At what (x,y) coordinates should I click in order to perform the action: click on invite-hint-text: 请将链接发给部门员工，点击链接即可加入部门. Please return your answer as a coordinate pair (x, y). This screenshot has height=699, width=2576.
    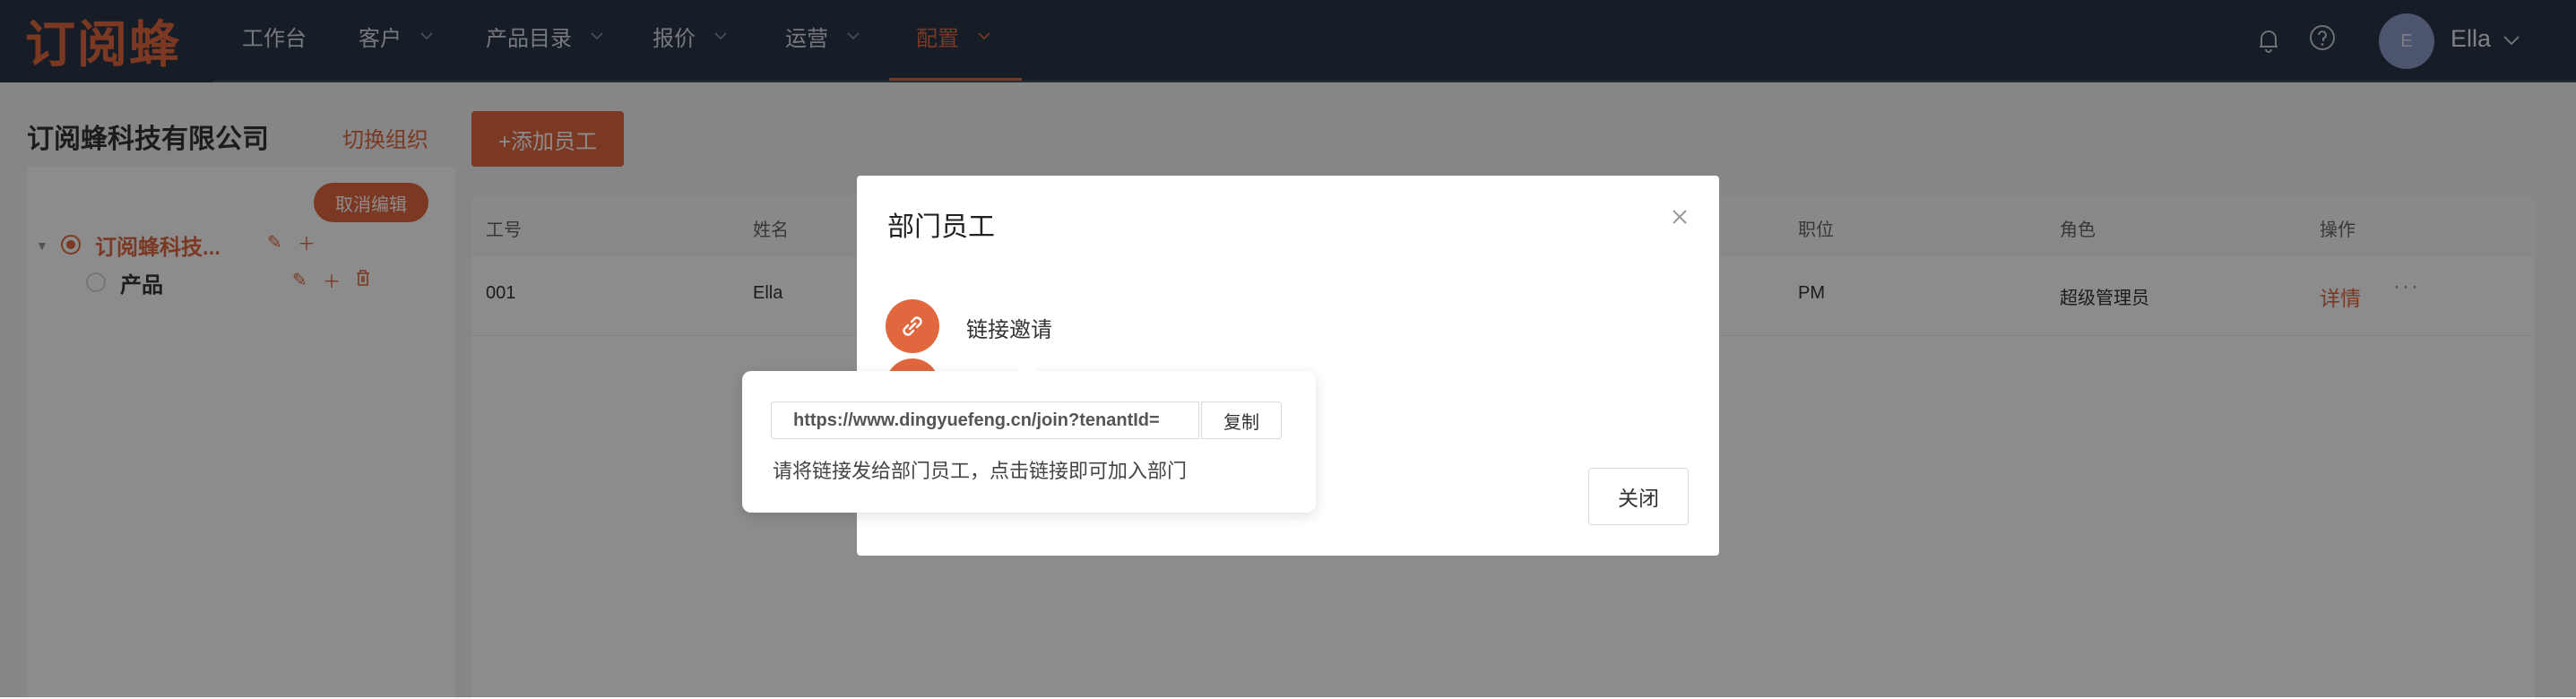
    Looking at the image, I should click on (980, 471).